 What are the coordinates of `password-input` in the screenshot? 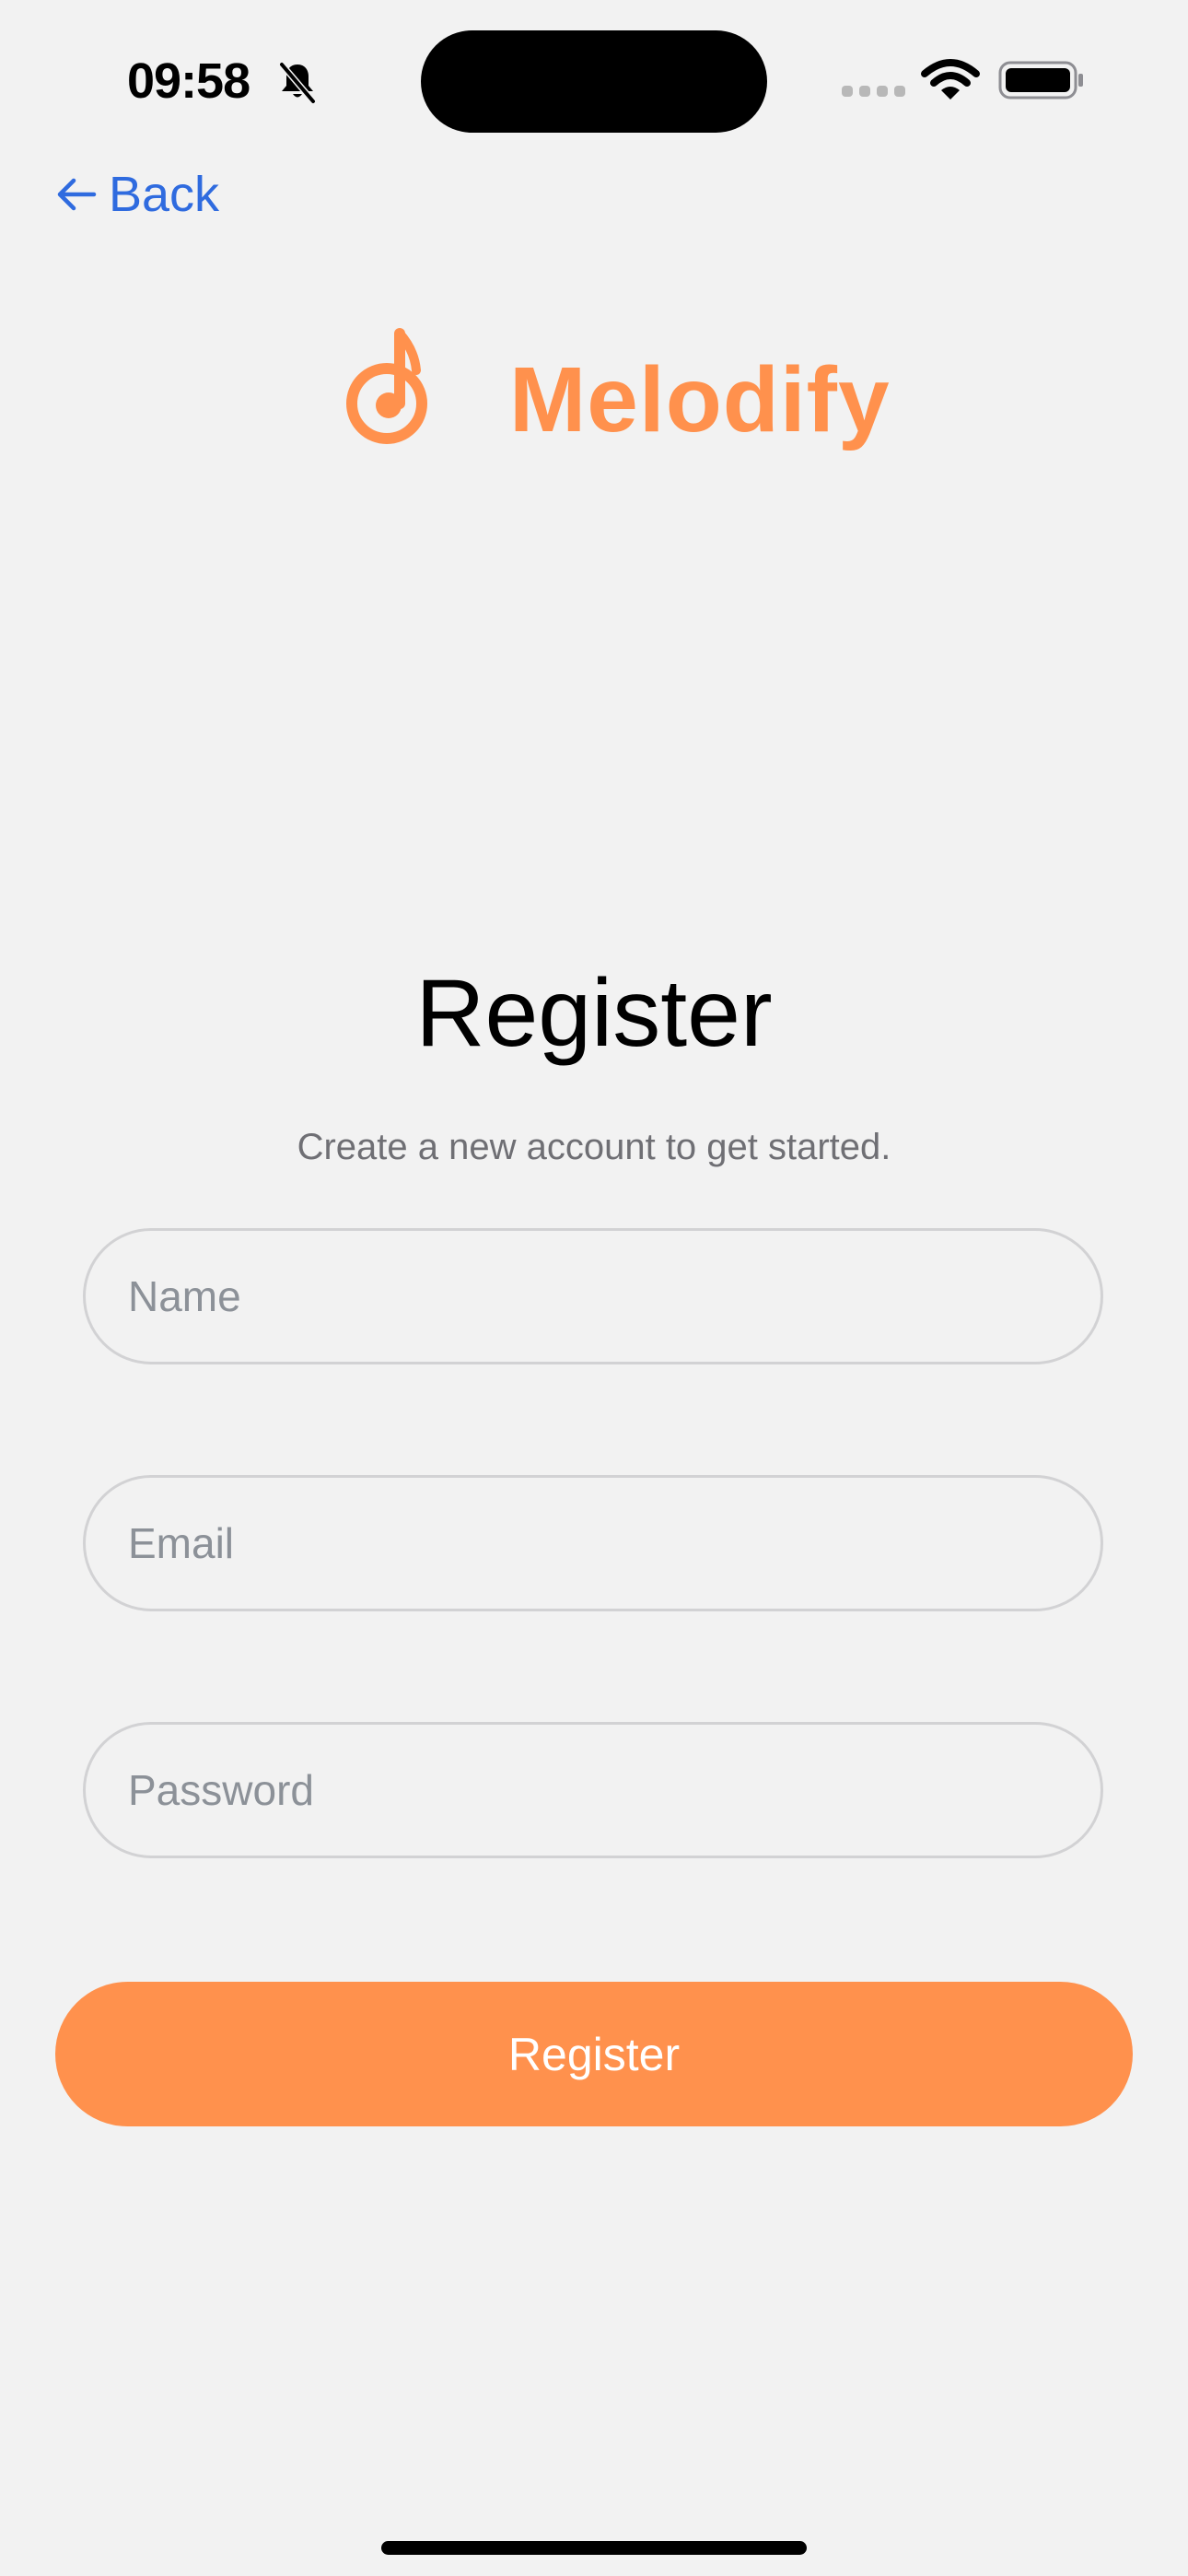 It's located at (593, 1790).